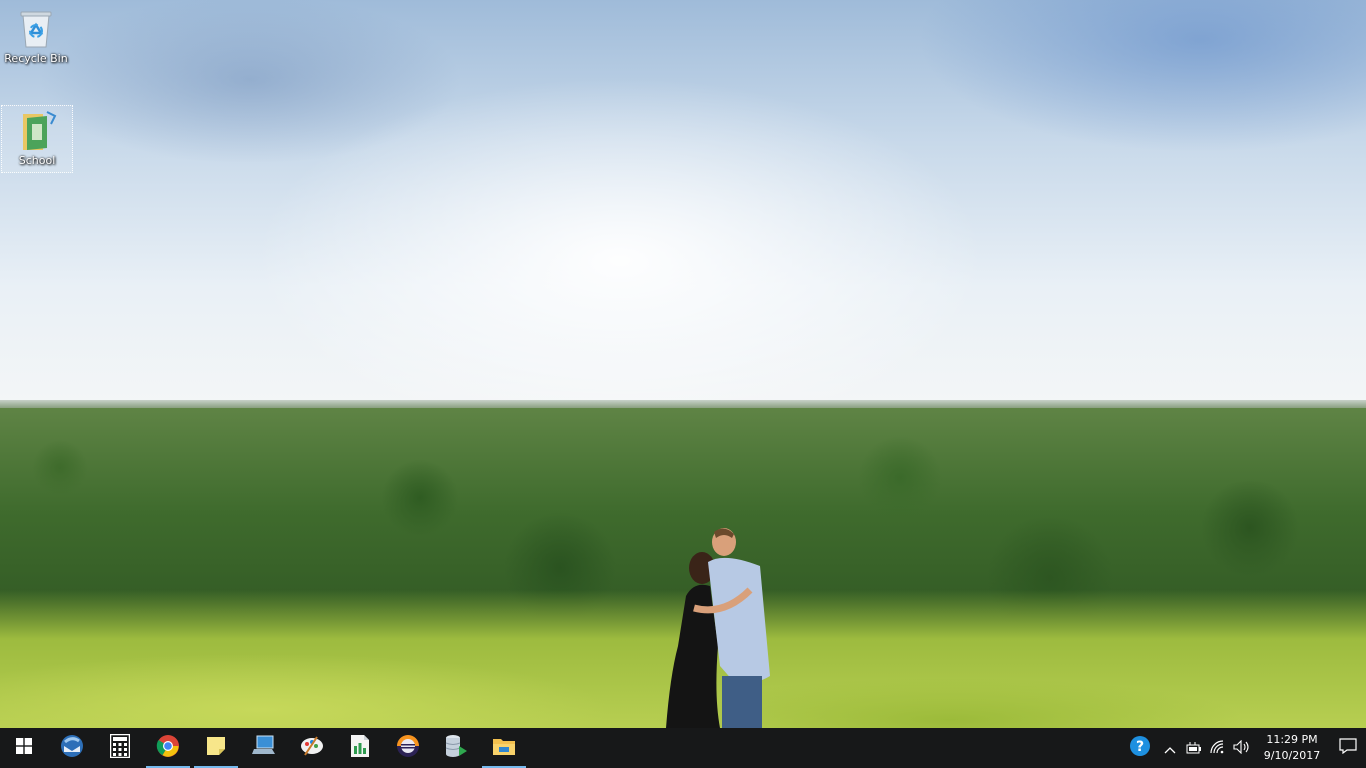 The height and width of the screenshot is (768, 1366). Describe the element at coordinates (36, 58) in the screenshot. I see `desktop-icon-label: Recycle Bin` at that location.